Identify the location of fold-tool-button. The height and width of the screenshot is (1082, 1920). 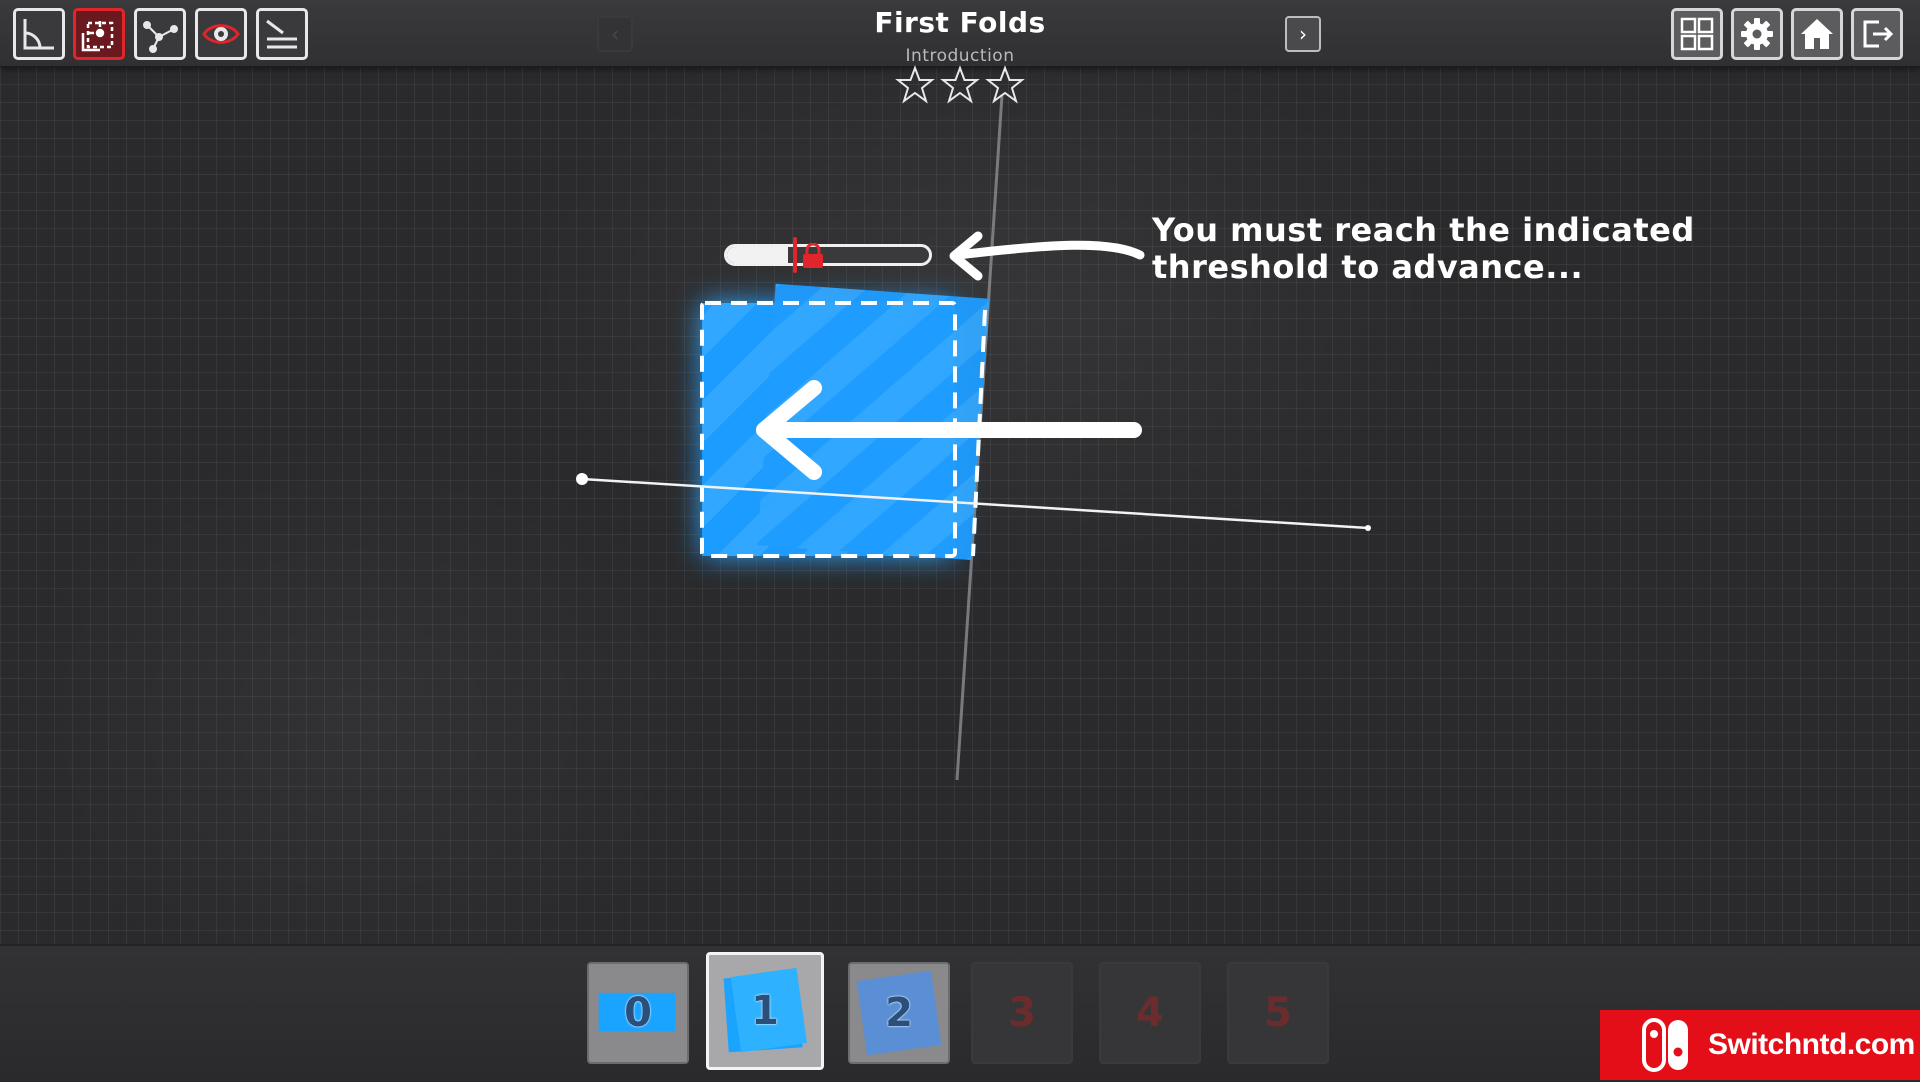
(99, 34).